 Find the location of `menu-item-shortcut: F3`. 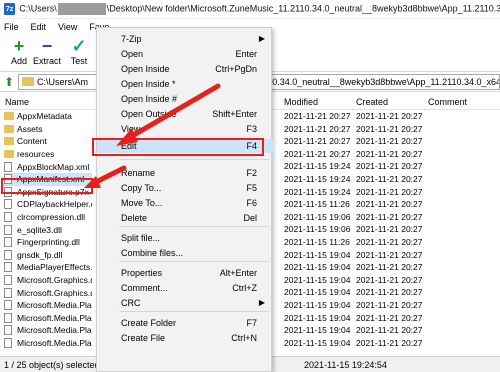

menu-item-shortcut: F3 is located at coordinates (251, 129).